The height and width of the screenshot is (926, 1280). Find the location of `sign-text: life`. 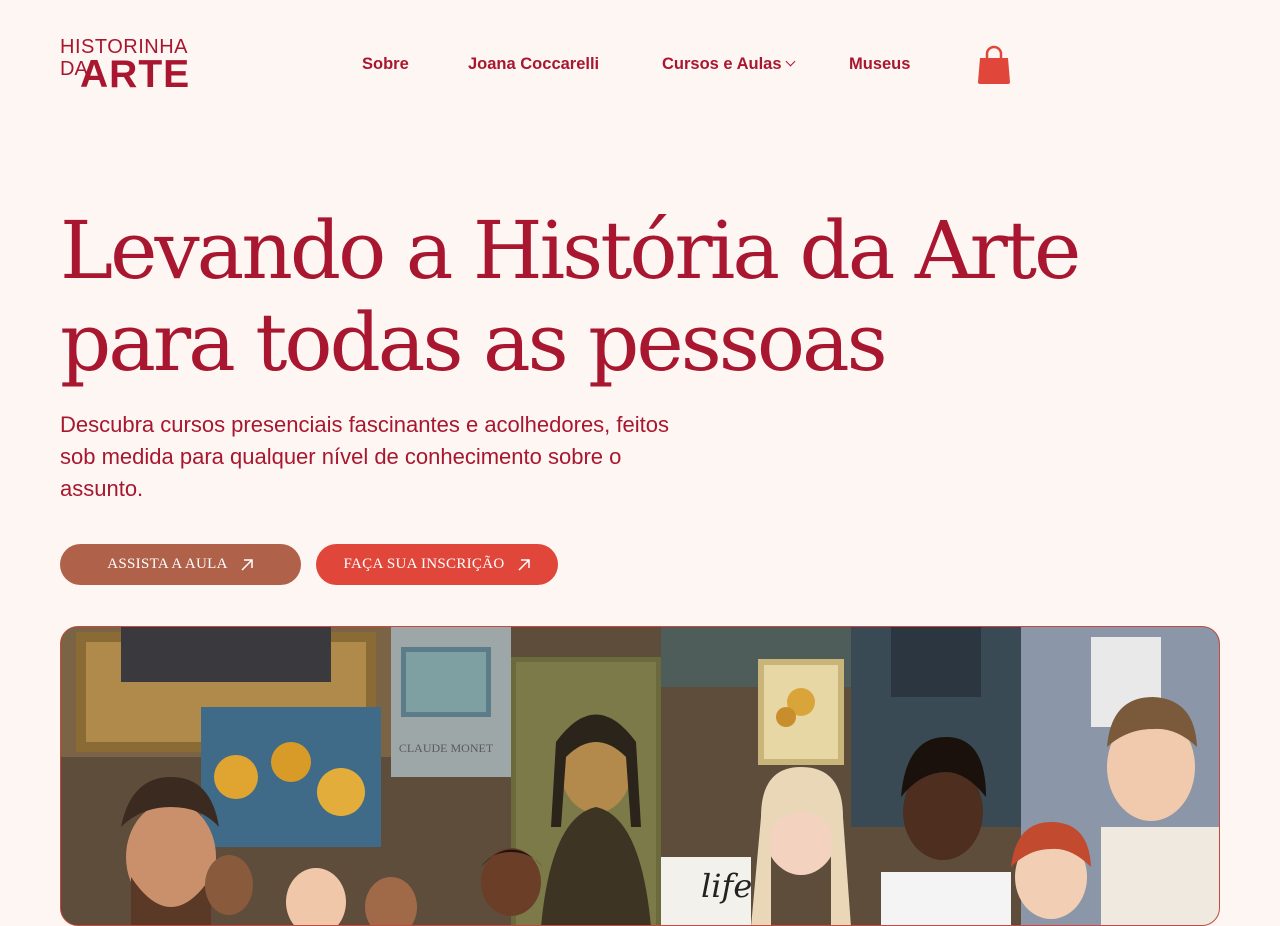

sign-text: life is located at coordinates (726, 886).